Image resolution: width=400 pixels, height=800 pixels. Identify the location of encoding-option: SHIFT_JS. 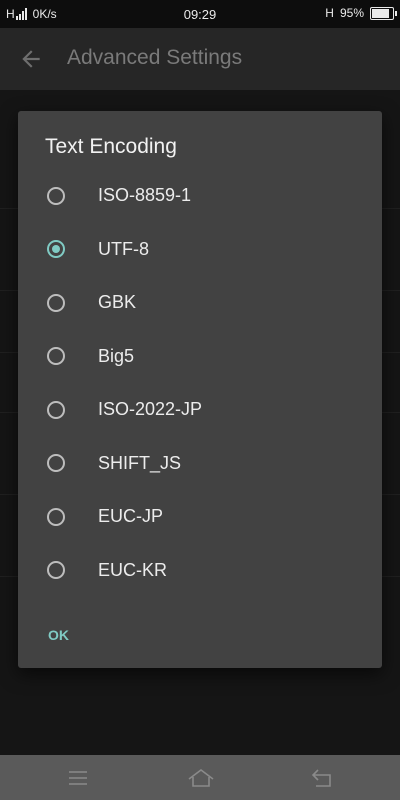
(200, 464).